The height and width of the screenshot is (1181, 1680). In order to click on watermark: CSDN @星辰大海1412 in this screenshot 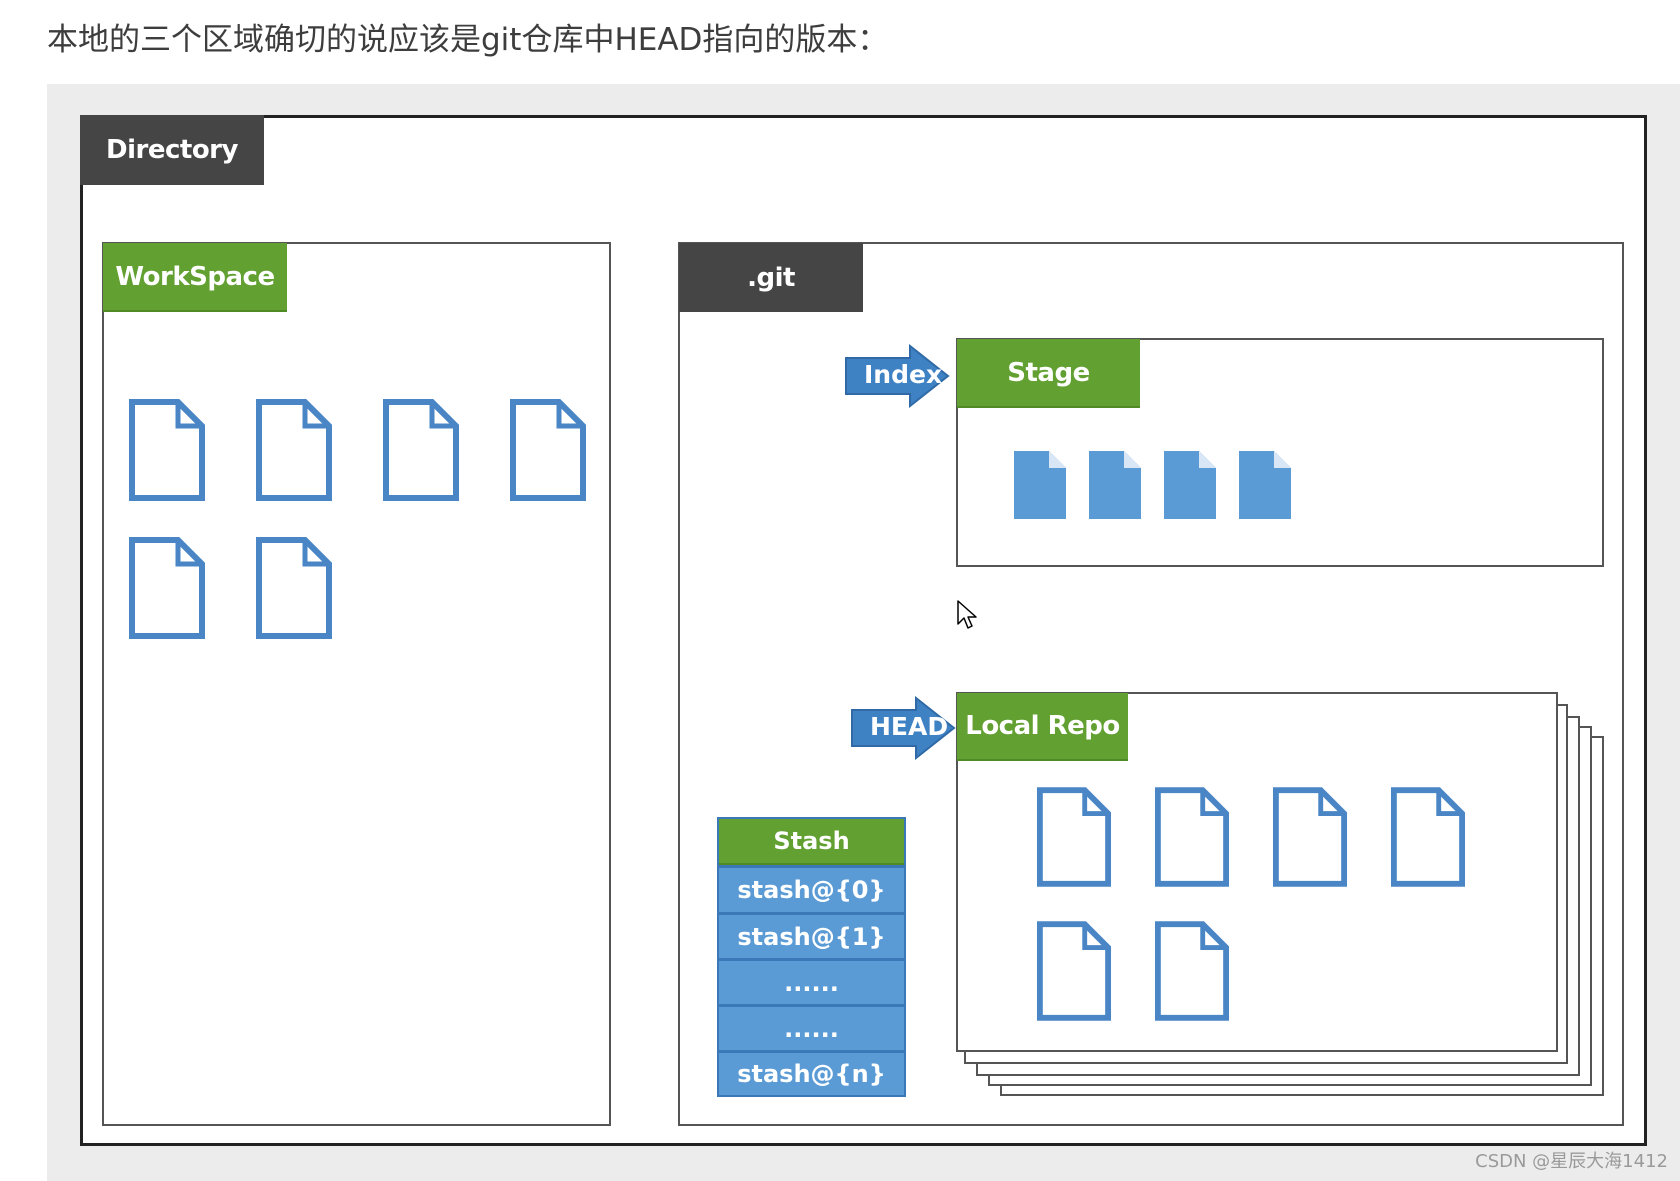, I will do `click(1571, 1161)`.